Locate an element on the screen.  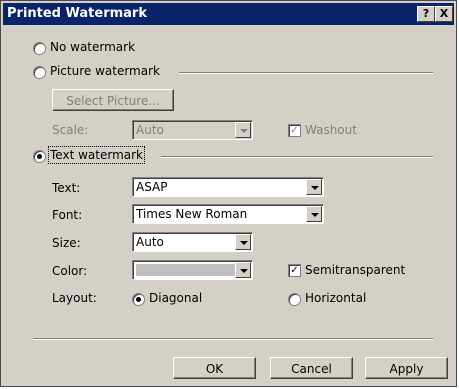
apply-button: Apply is located at coordinates (406, 368).